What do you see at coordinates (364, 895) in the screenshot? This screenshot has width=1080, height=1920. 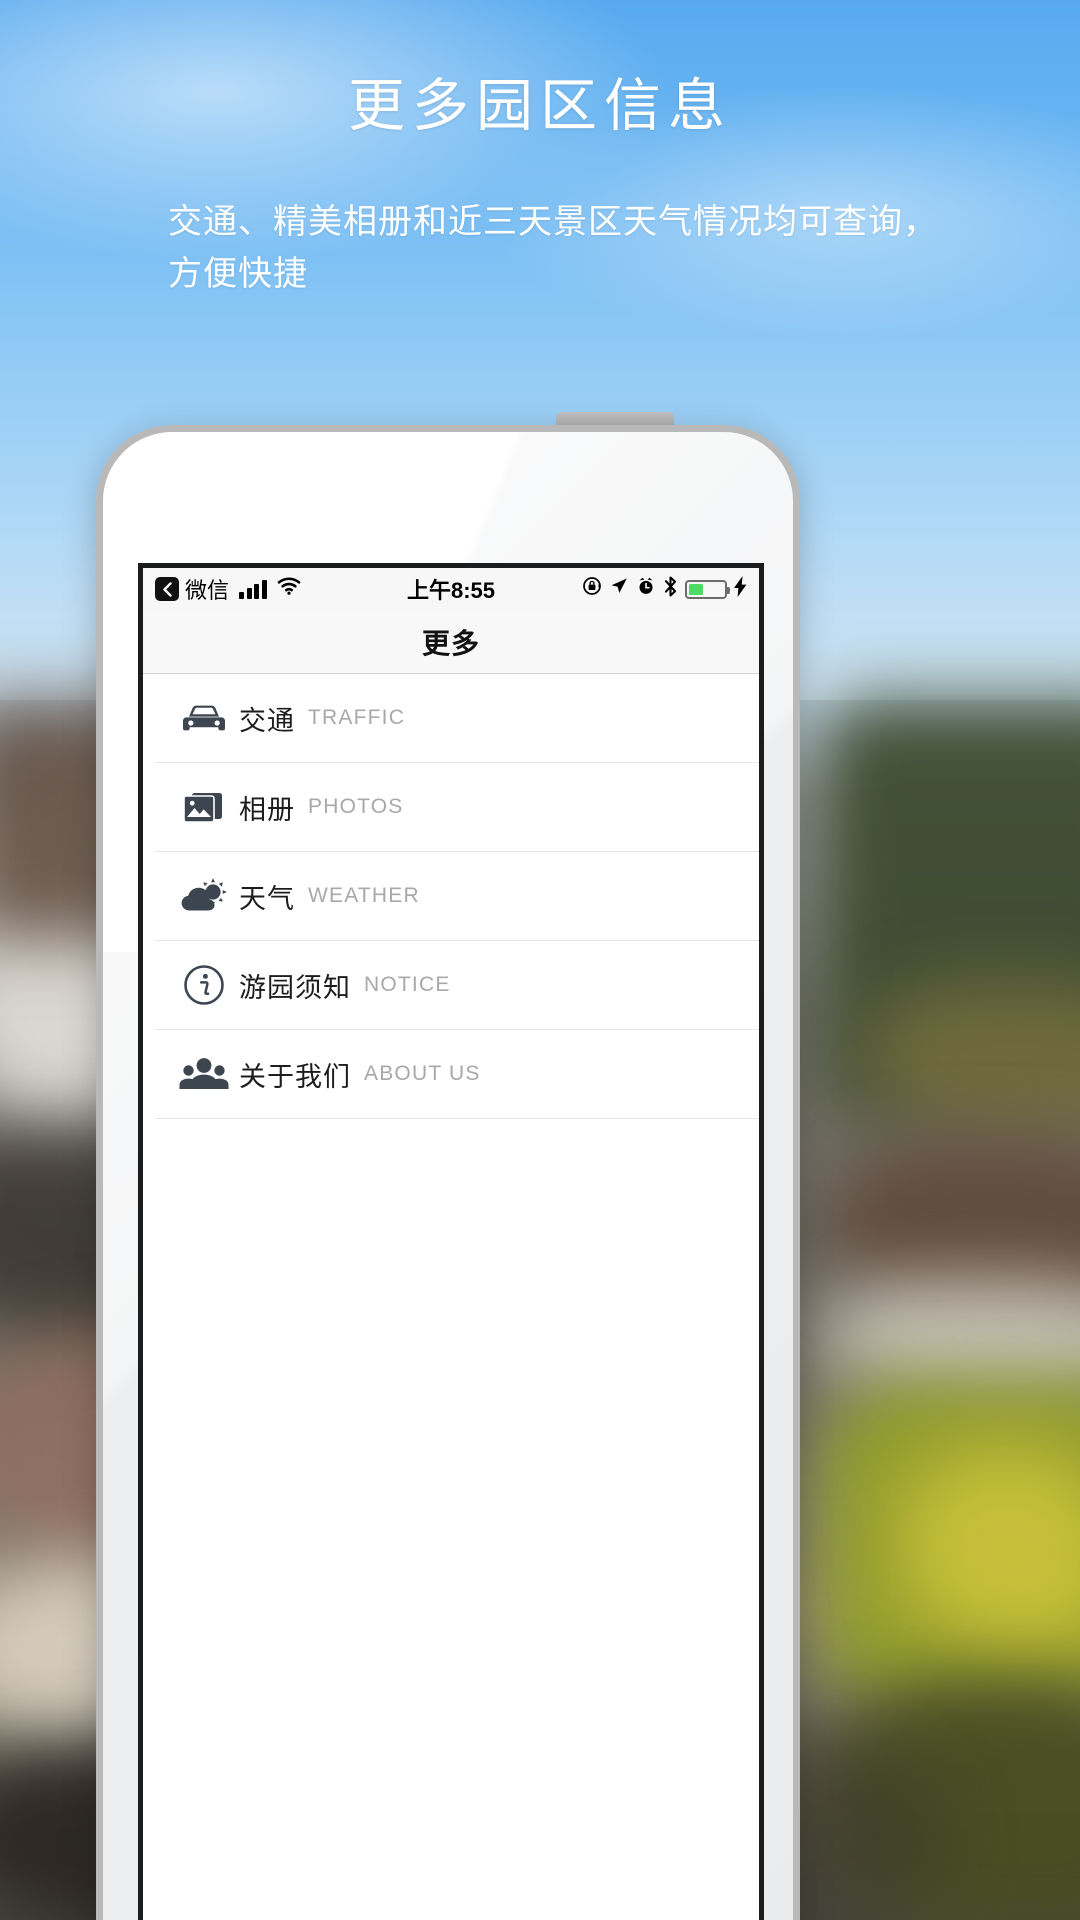 I see `list-item-label-en: WEATHER` at bounding box center [364, 895].